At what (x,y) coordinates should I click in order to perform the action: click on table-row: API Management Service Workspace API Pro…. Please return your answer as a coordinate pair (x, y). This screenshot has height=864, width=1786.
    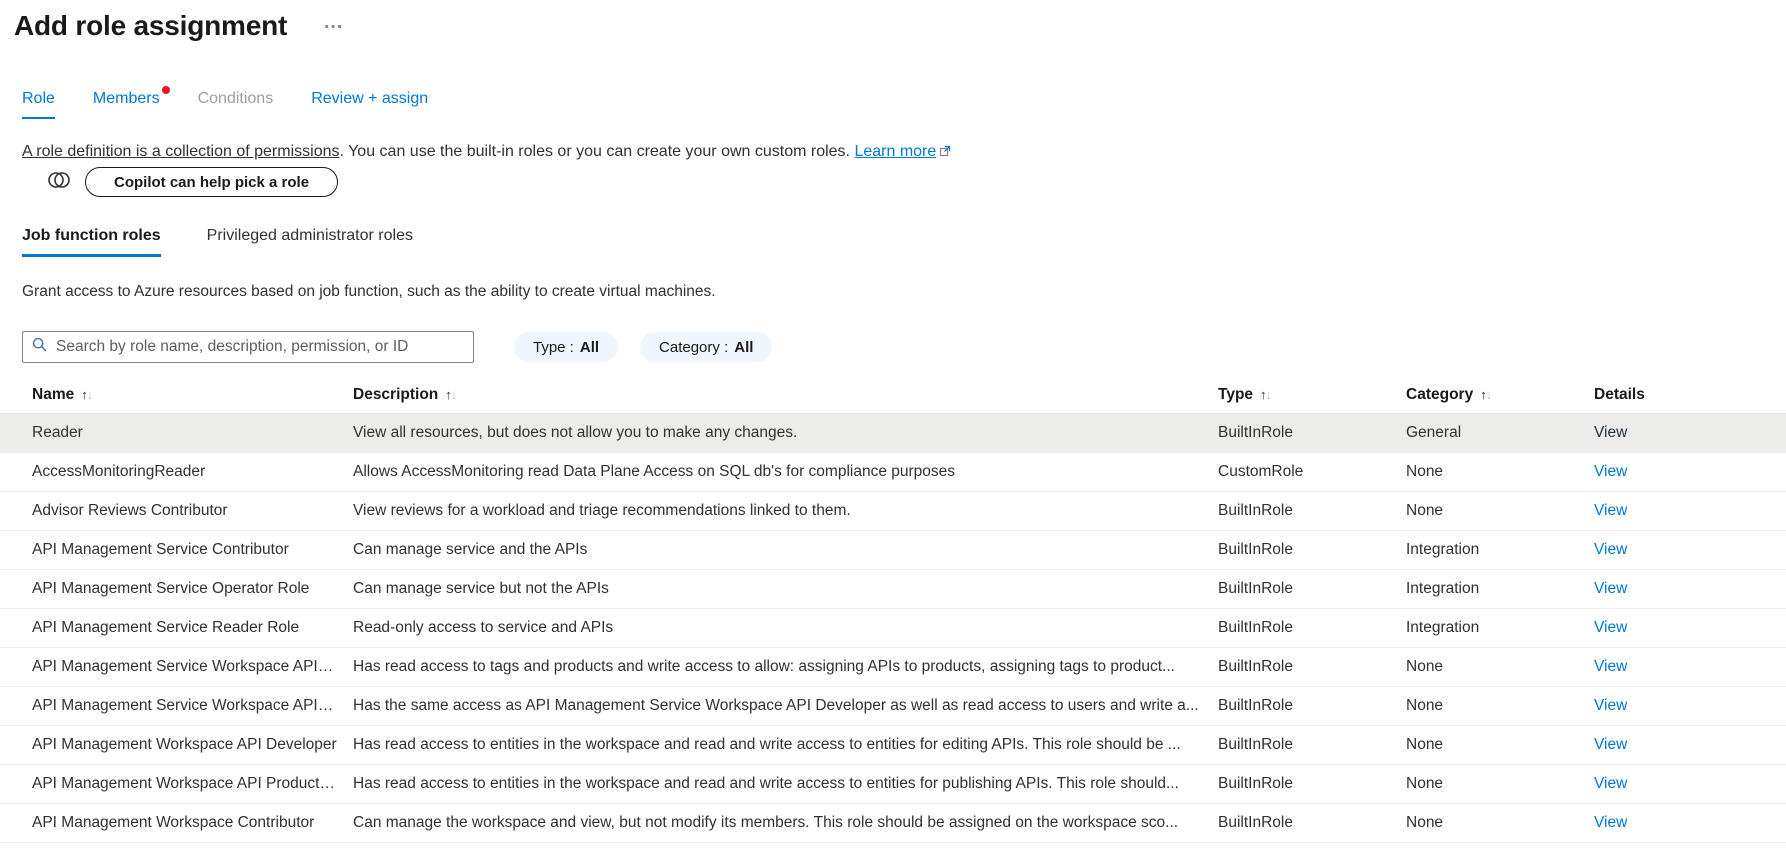
    Looking at the image, I should click on (893, 706).